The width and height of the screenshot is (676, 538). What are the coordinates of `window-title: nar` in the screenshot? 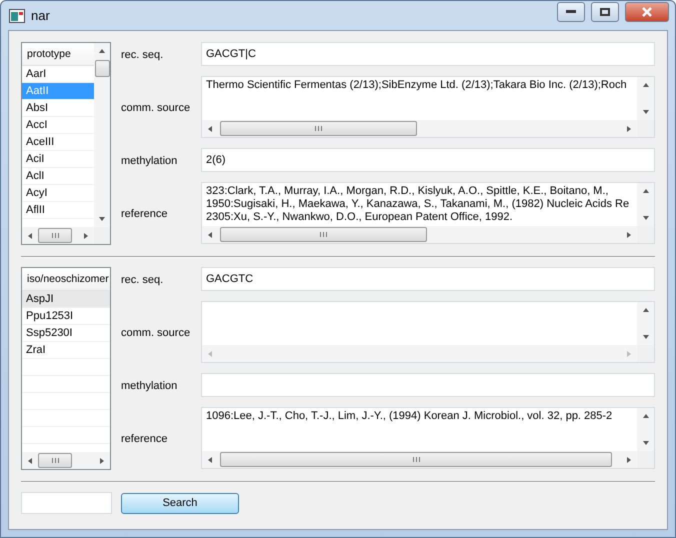 It's located at (41, 15).